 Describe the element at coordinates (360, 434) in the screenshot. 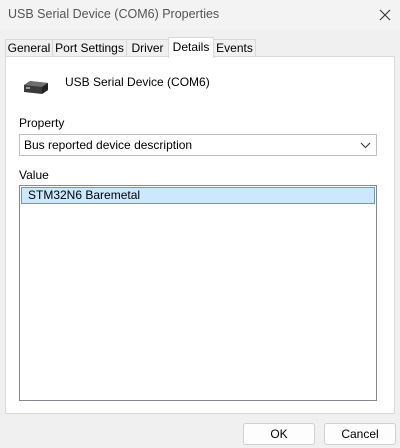

I see `cancel-button: Cancel` at that location.